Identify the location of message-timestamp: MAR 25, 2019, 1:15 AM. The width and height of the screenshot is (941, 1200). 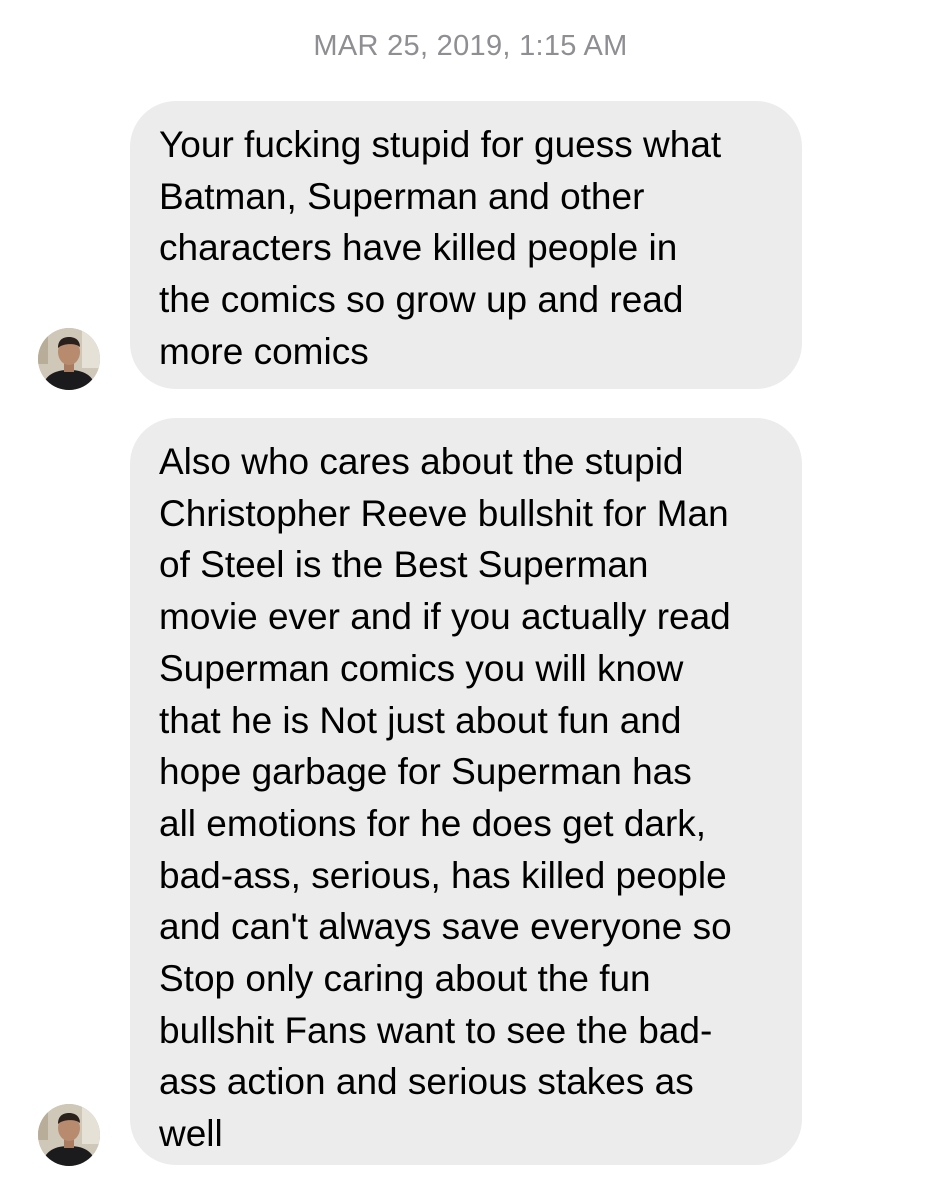
(470, 46).